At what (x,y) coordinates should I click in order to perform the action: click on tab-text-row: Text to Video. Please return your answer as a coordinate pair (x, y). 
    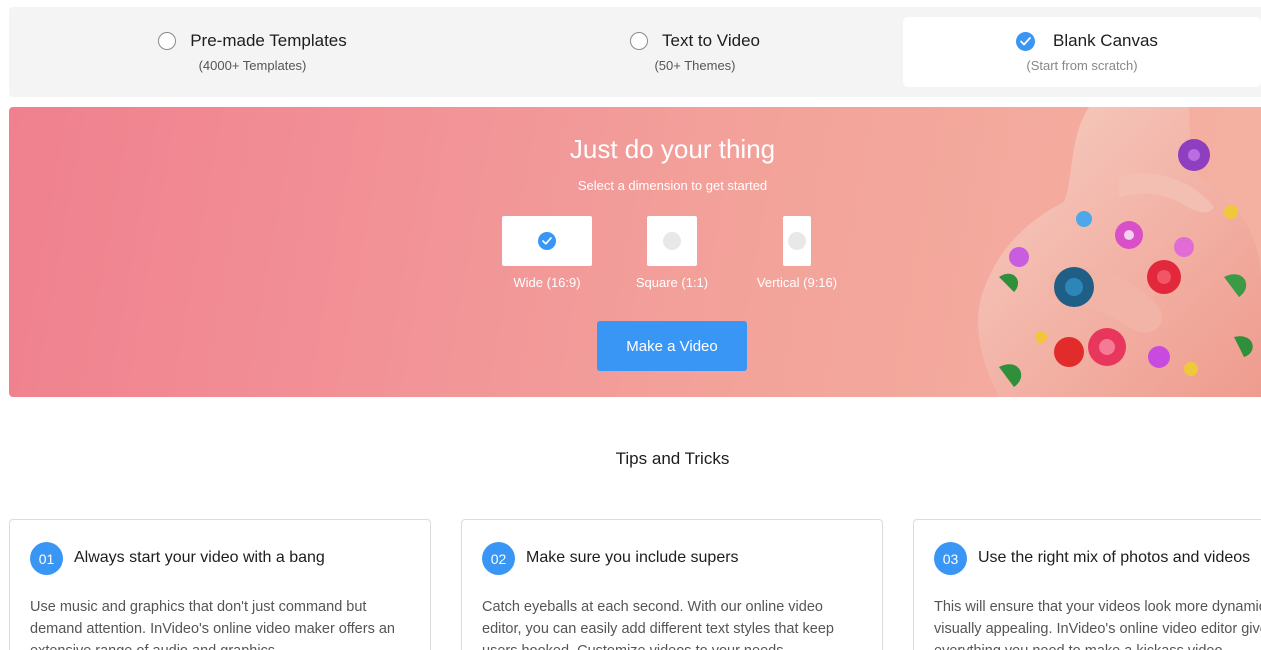
    Looking at the image, I should click on (695, 41).